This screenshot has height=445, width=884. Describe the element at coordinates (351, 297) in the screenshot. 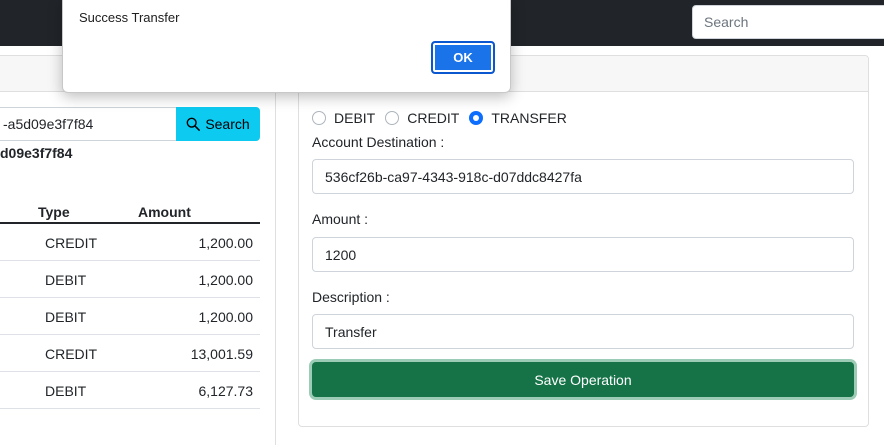

I see `description-label: Description :` at that location.